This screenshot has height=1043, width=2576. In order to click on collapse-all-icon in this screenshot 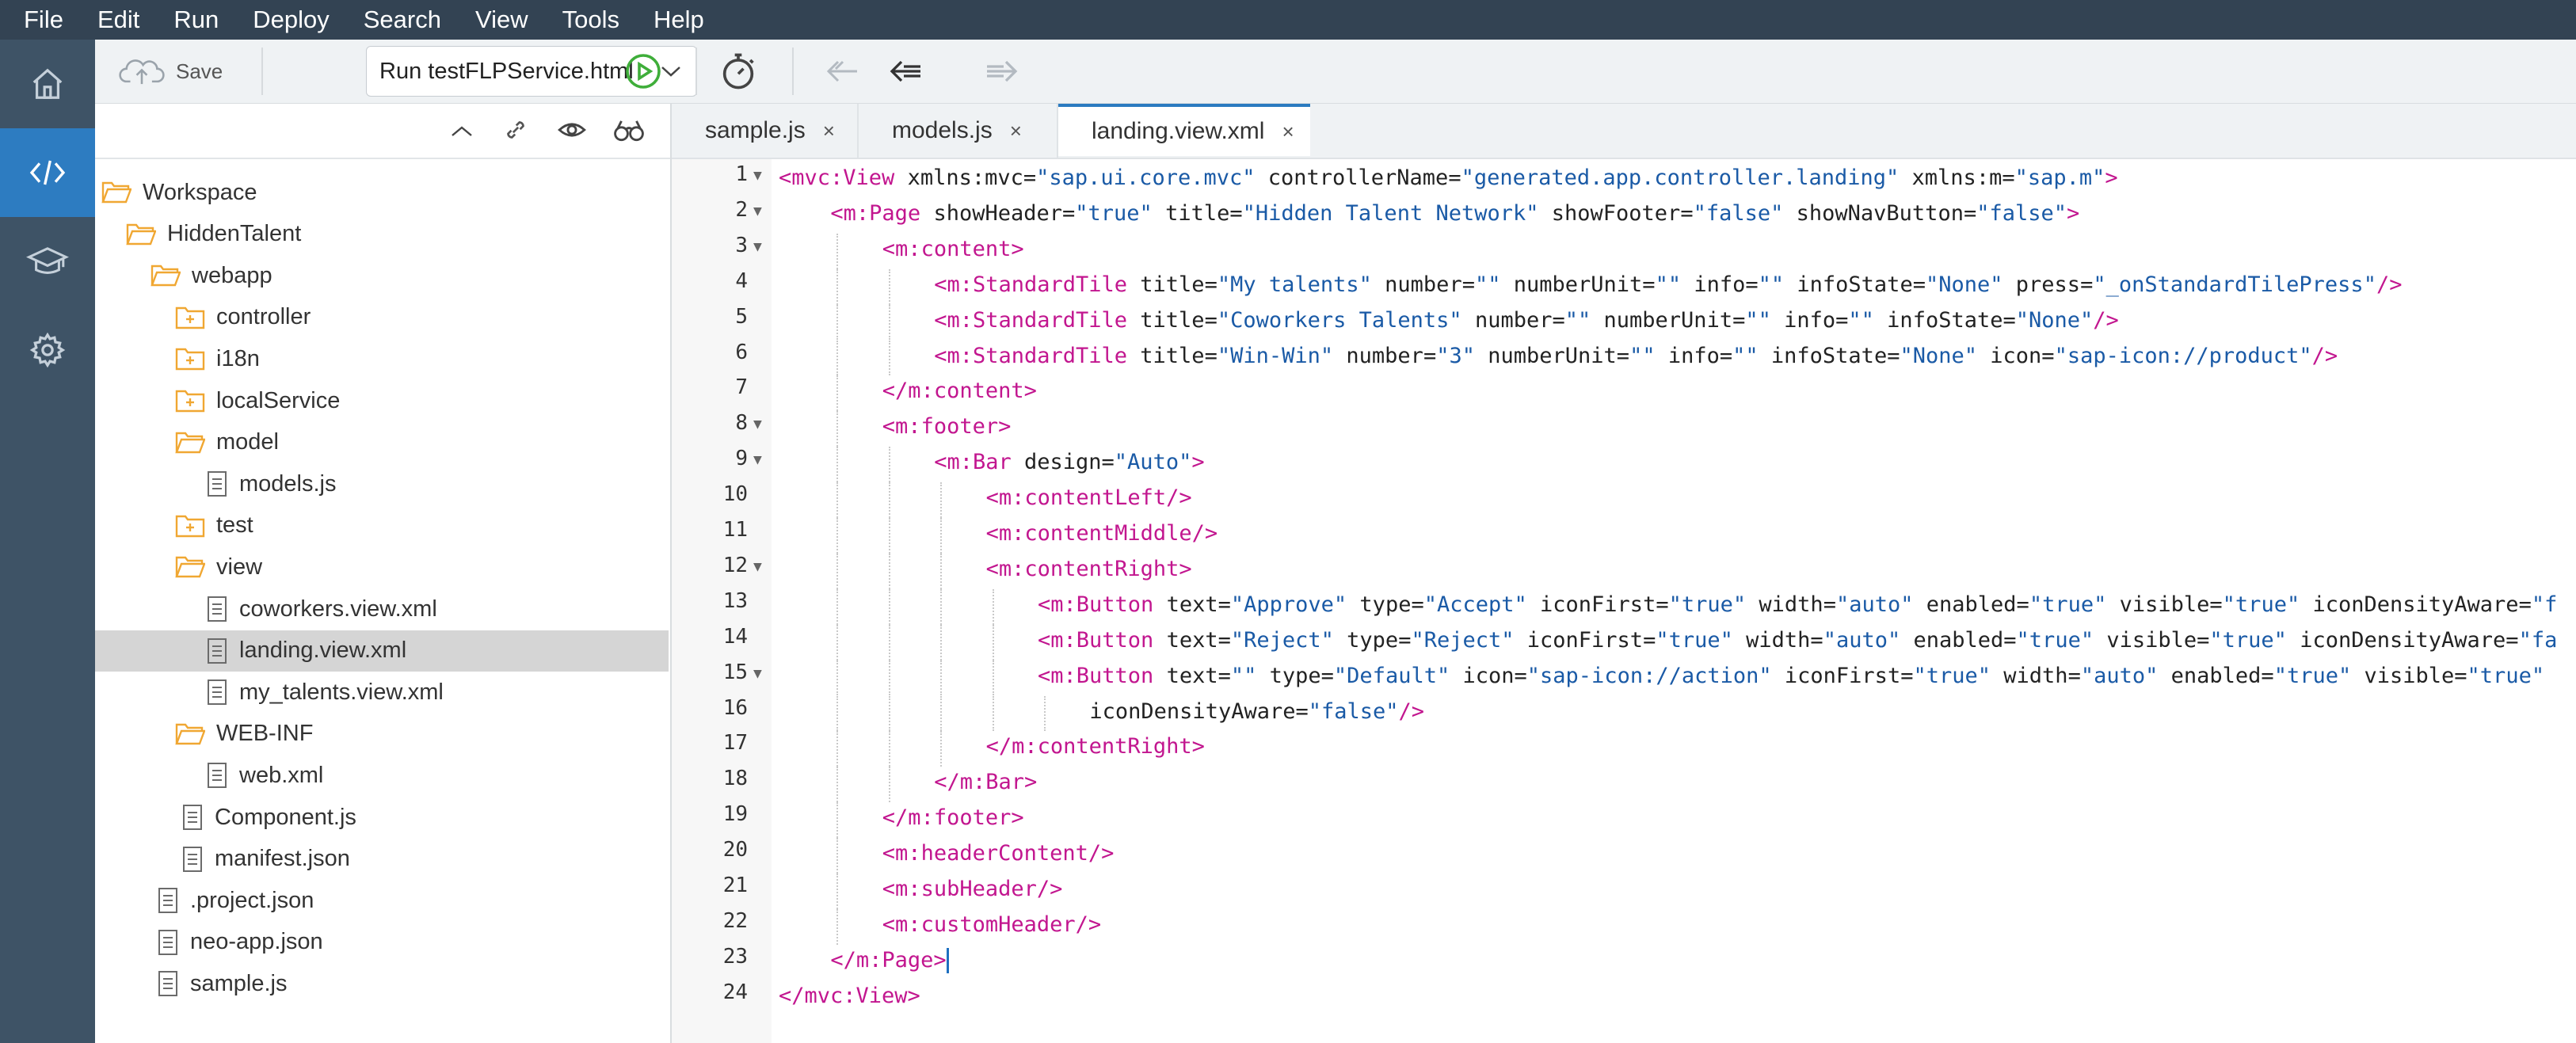, I will do `click(462, 130)`.